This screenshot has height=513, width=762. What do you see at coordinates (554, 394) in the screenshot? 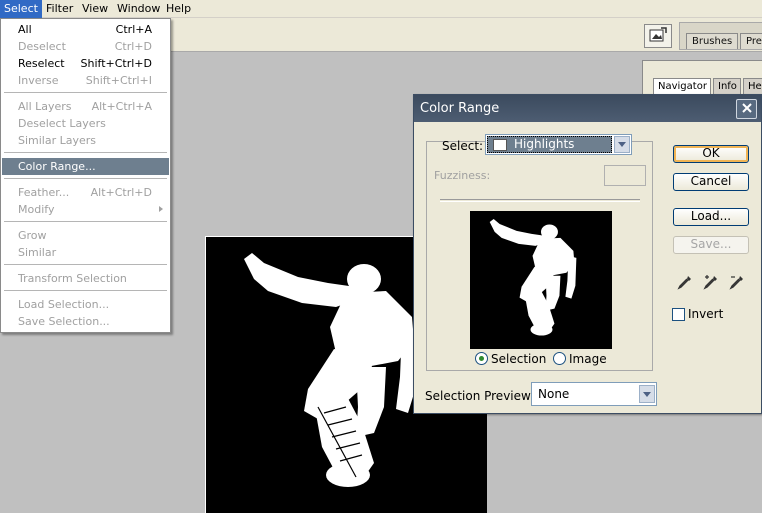
I see `selection-preview-value: None` at bounding box center [554, 394].